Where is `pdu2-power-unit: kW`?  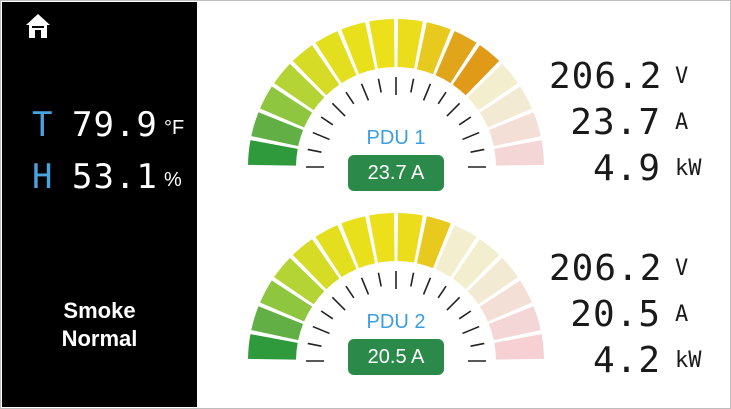 pdu2-power-unit: kW is located at coordinates (688, 360).